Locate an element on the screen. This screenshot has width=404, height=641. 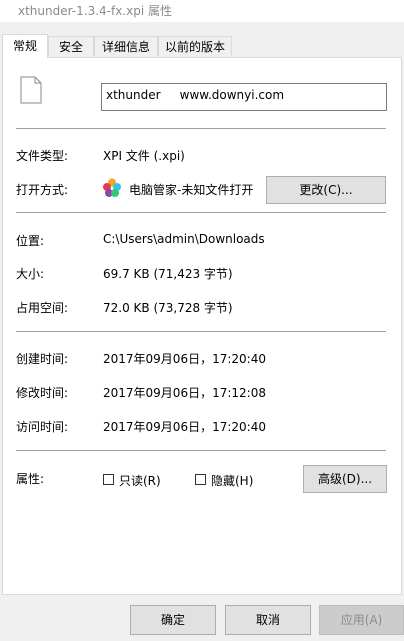
tab-general: 常规 is located at coordinates (25, 46).